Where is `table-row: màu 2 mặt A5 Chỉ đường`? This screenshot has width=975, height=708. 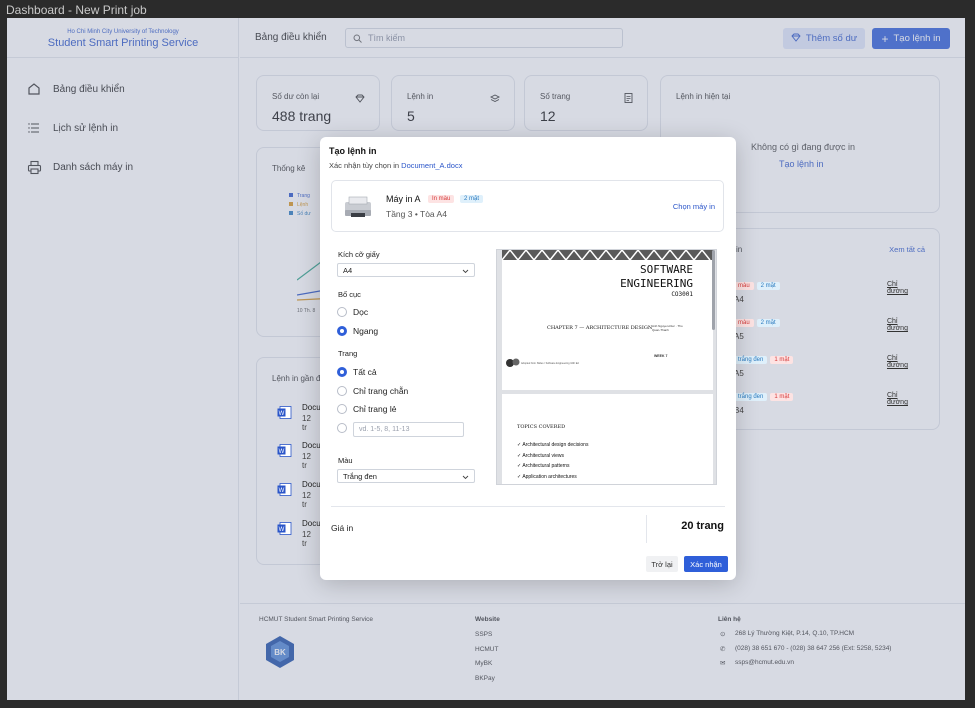 table-row: màu 2 mặt A5 Chỉ đường is located at coordinates (821, 326).